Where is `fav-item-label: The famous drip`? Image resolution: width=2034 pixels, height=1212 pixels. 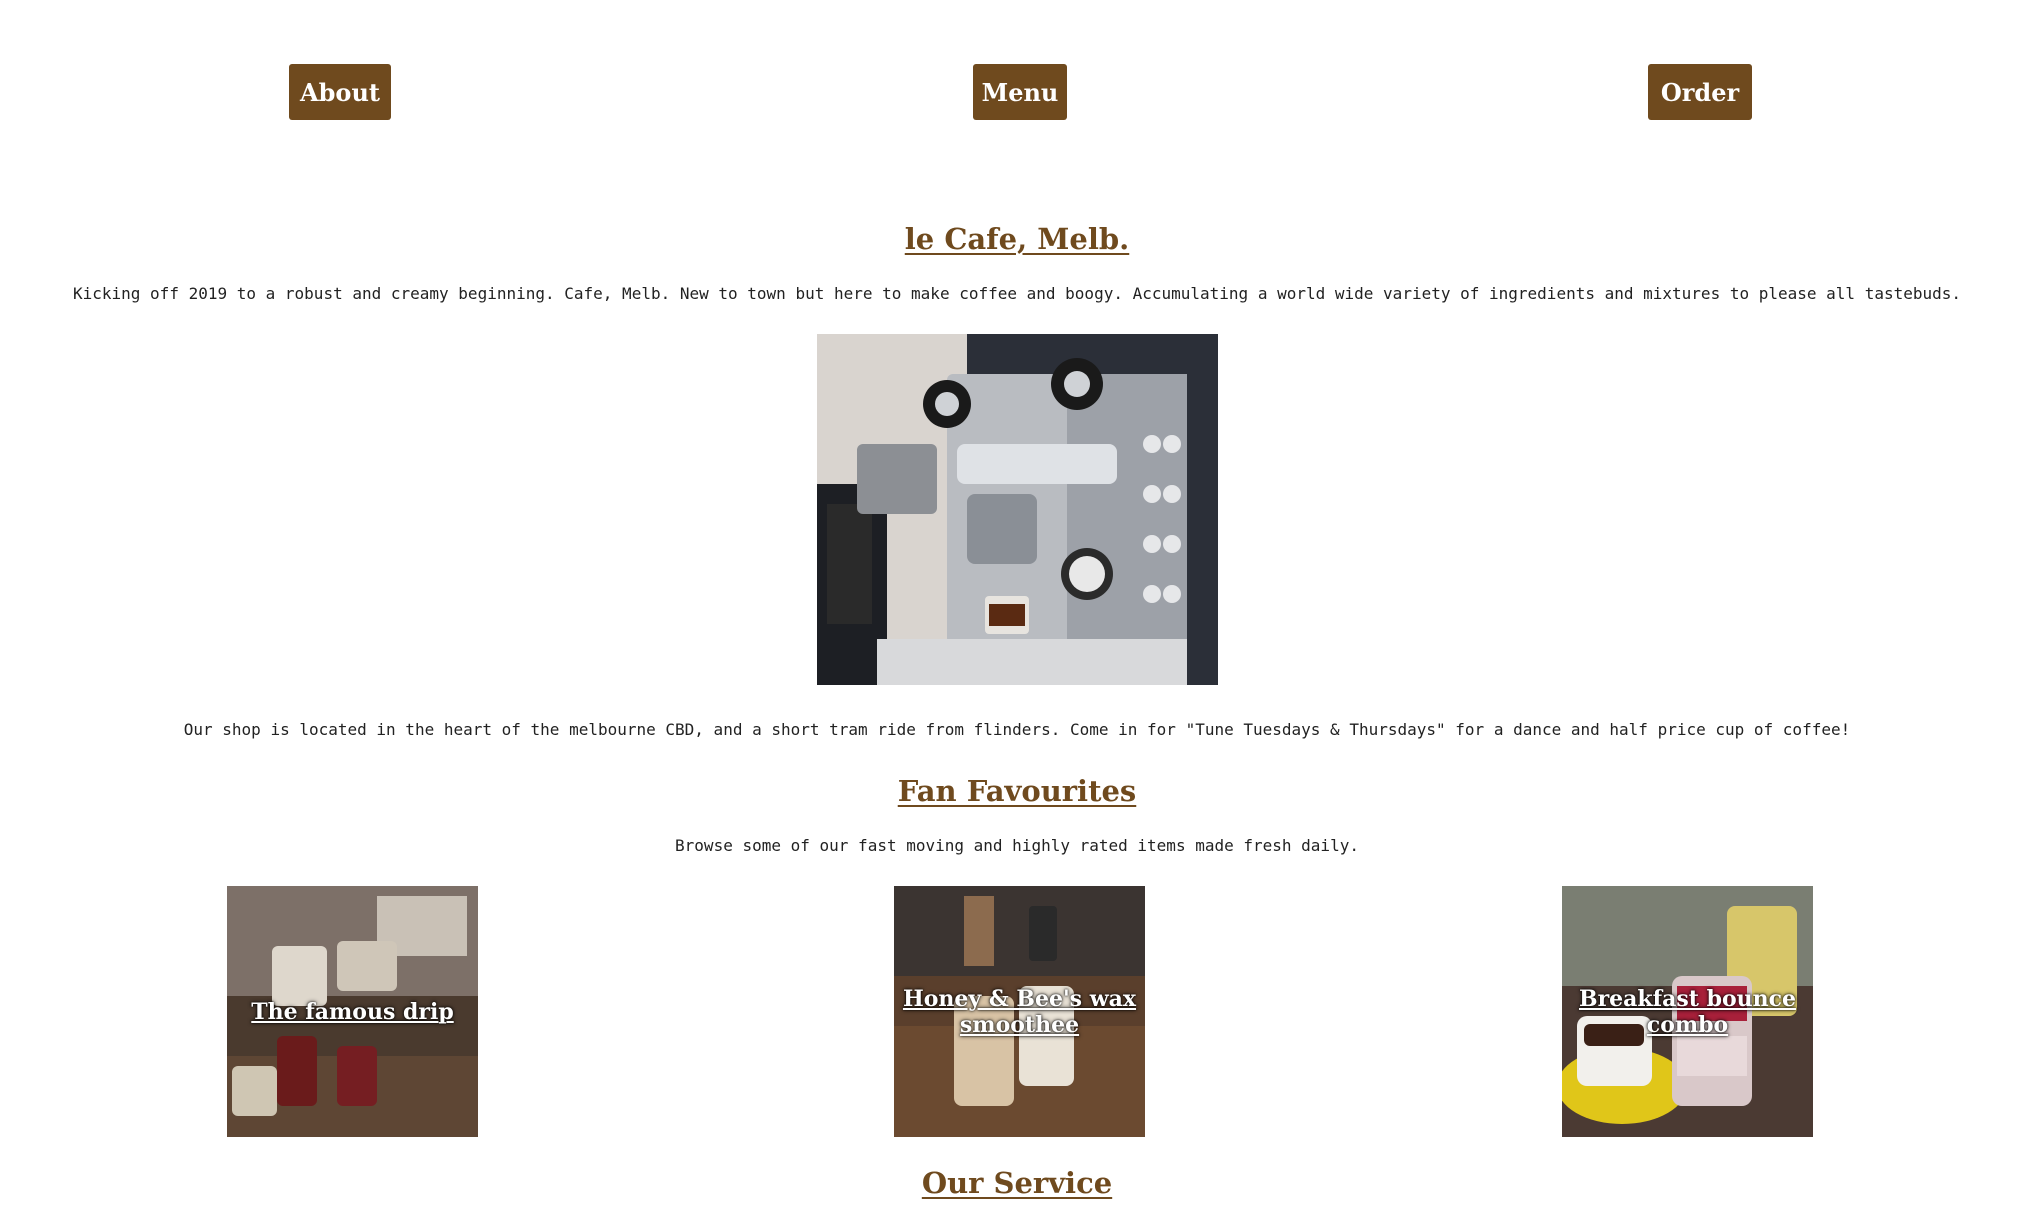 fav-item-label: The famous drip is located at coordinates (352, 1012).